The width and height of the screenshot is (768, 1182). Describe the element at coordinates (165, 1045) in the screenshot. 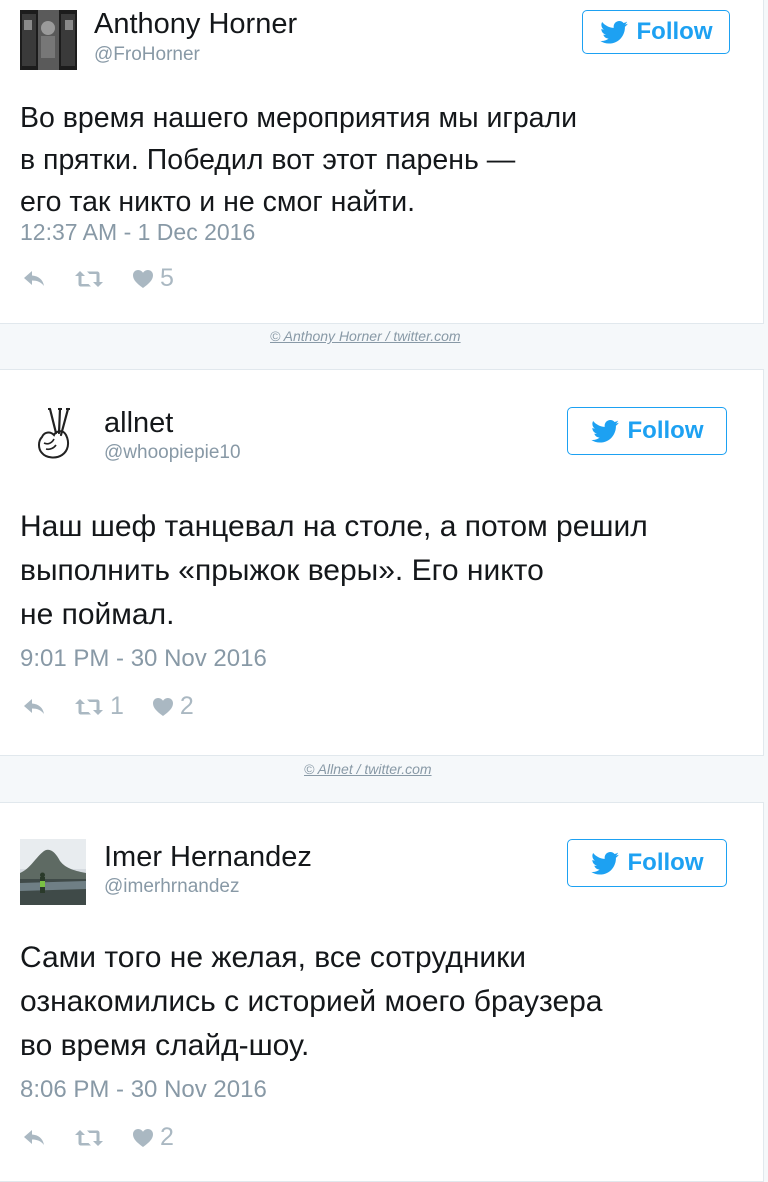

I see `tweet-text-line: во время слайд-шоу.` at that location.